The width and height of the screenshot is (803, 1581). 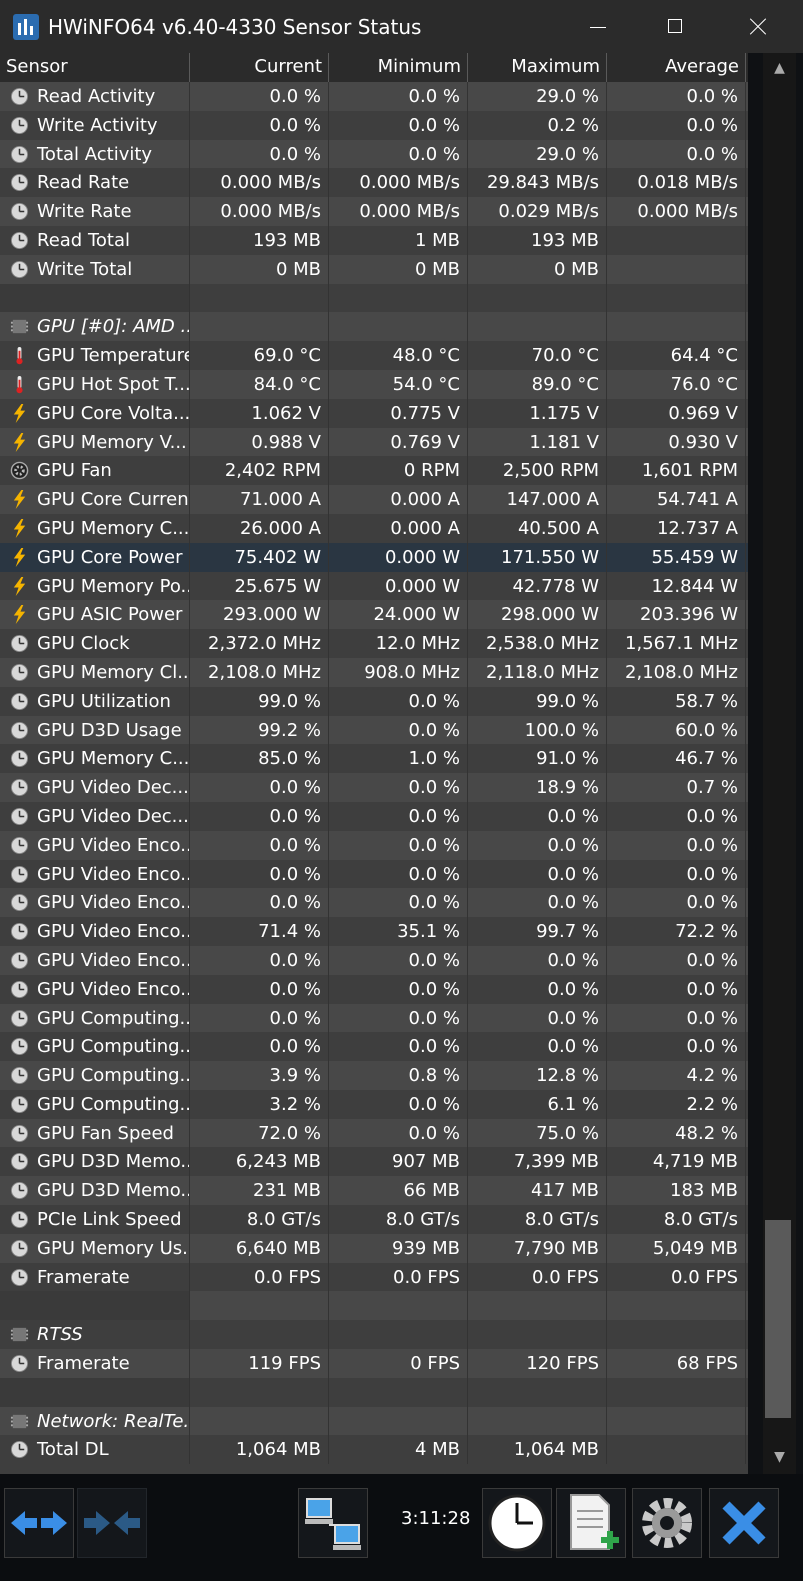 What do you see at coordinates (398, 442) in the screenshot?
I see `value-min: 0.769 V` at bounding box center [398, 442].